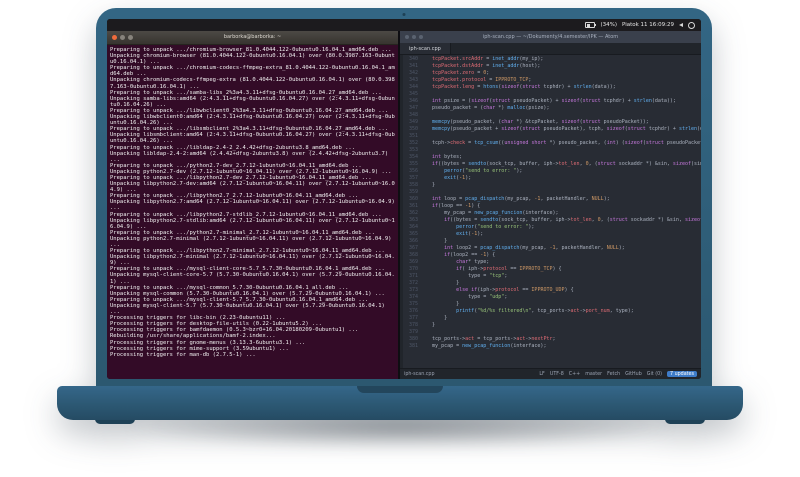 This screenshot has width=800, height=477. What do you see at coordinates (413, 108) in the screenshot?
I see `line-number: 347` at bounding box center [413, 108].